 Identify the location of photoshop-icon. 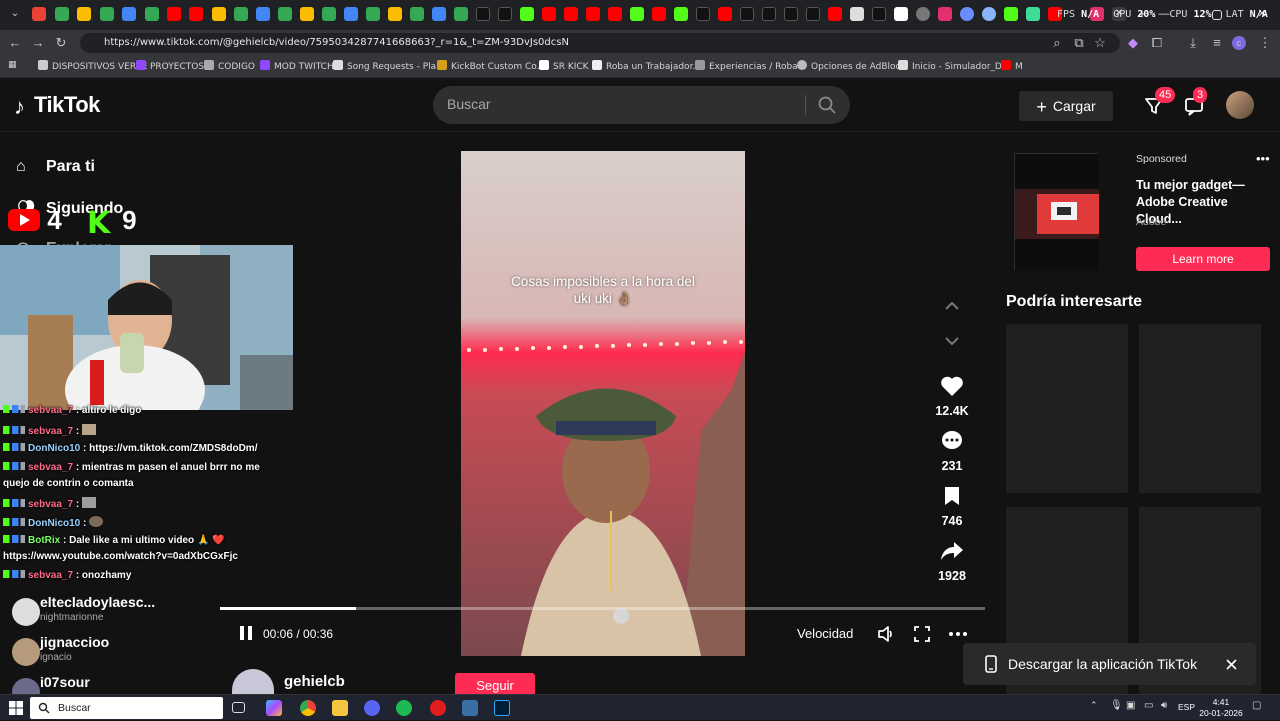
(502, 708).